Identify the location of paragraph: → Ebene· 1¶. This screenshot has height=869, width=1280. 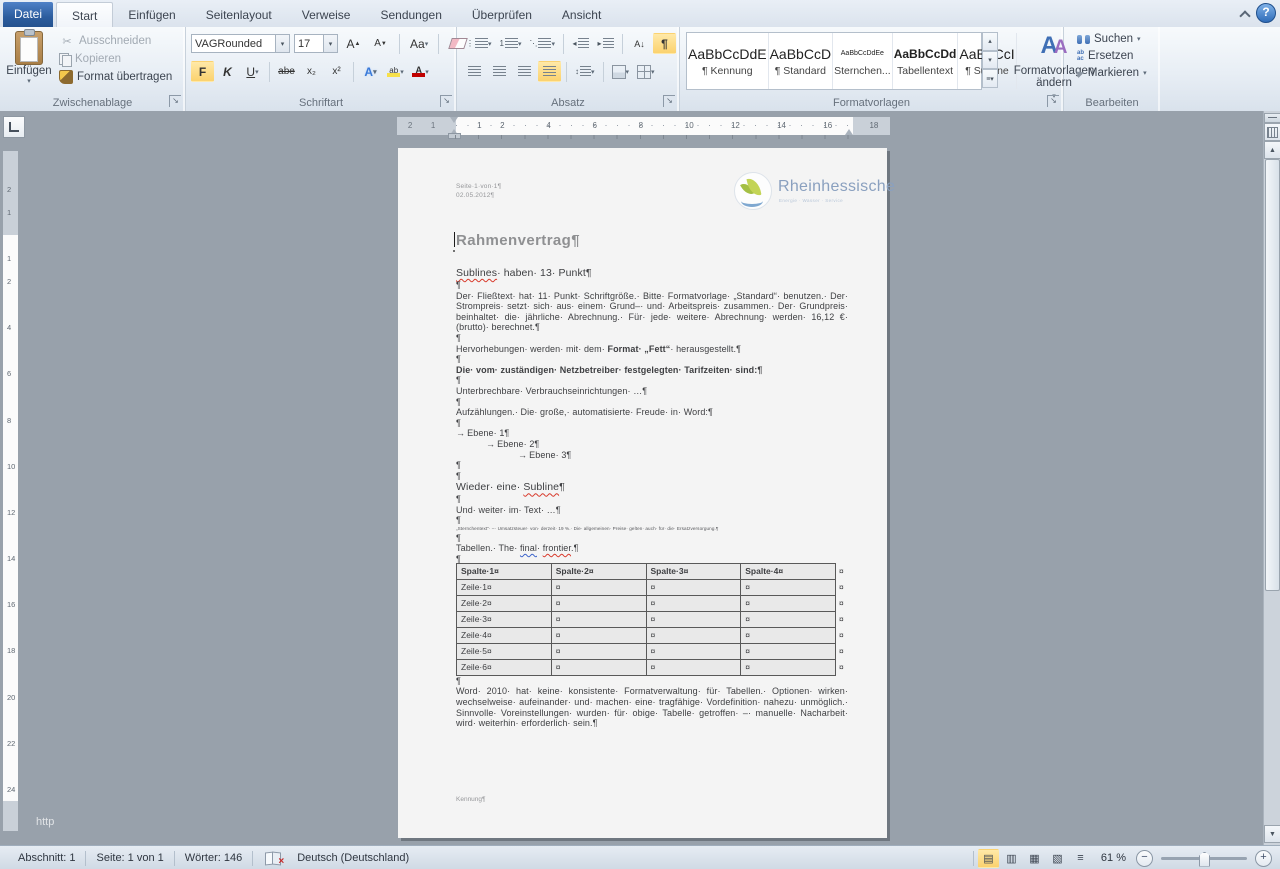
(652, 433).